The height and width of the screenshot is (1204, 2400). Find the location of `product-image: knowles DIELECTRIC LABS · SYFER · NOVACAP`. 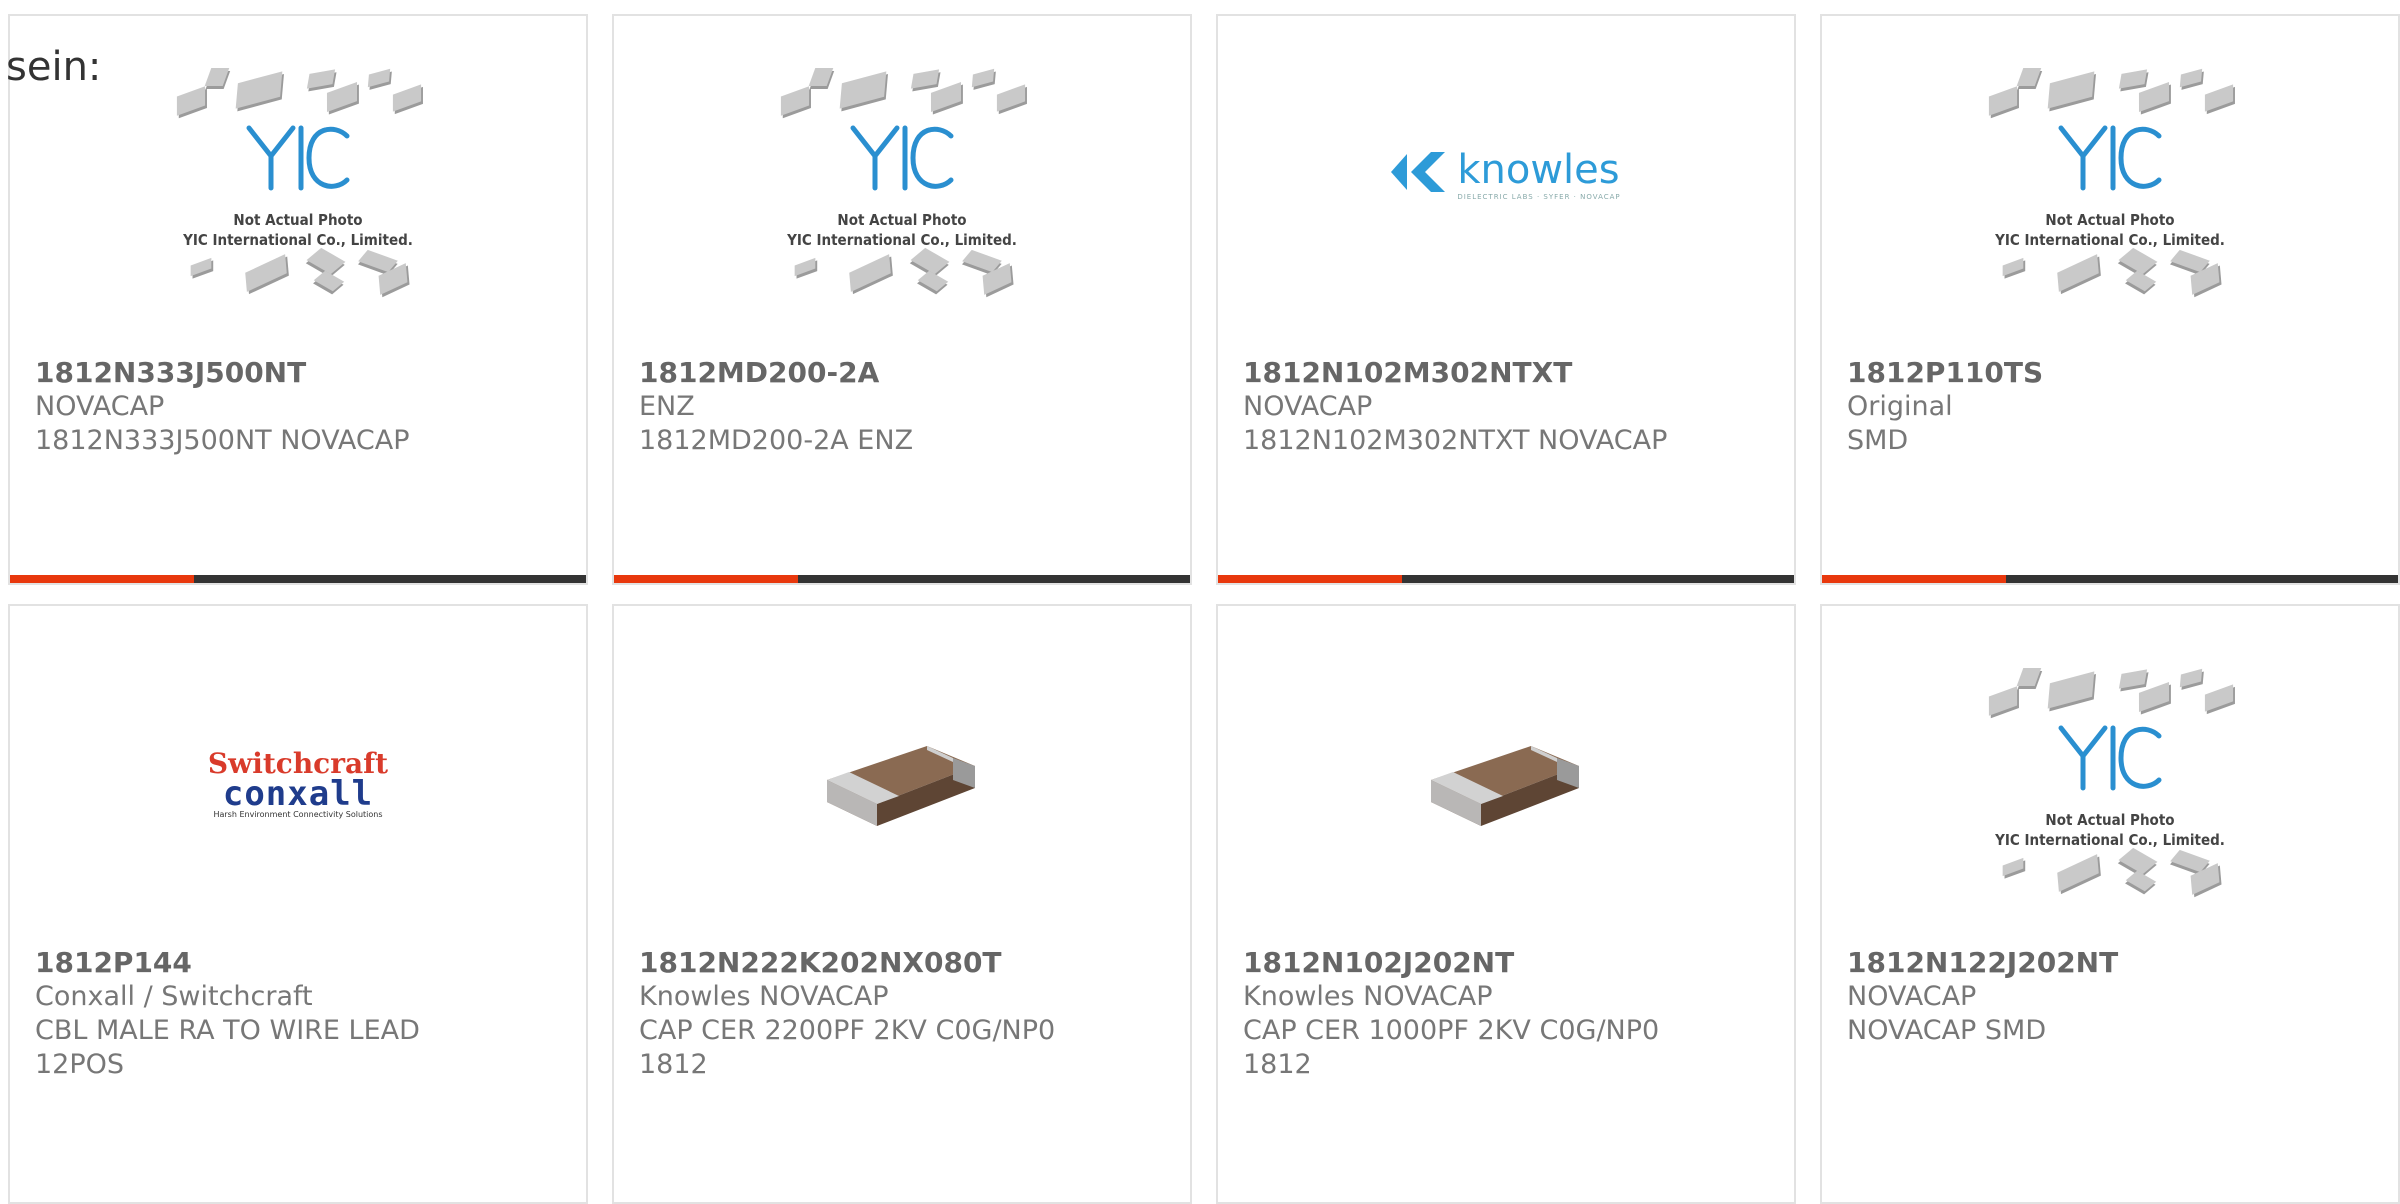

product-image: knowles DIELECTRIC LABS · SYFER · NOVACAP is located at coordinates (1506, 184).